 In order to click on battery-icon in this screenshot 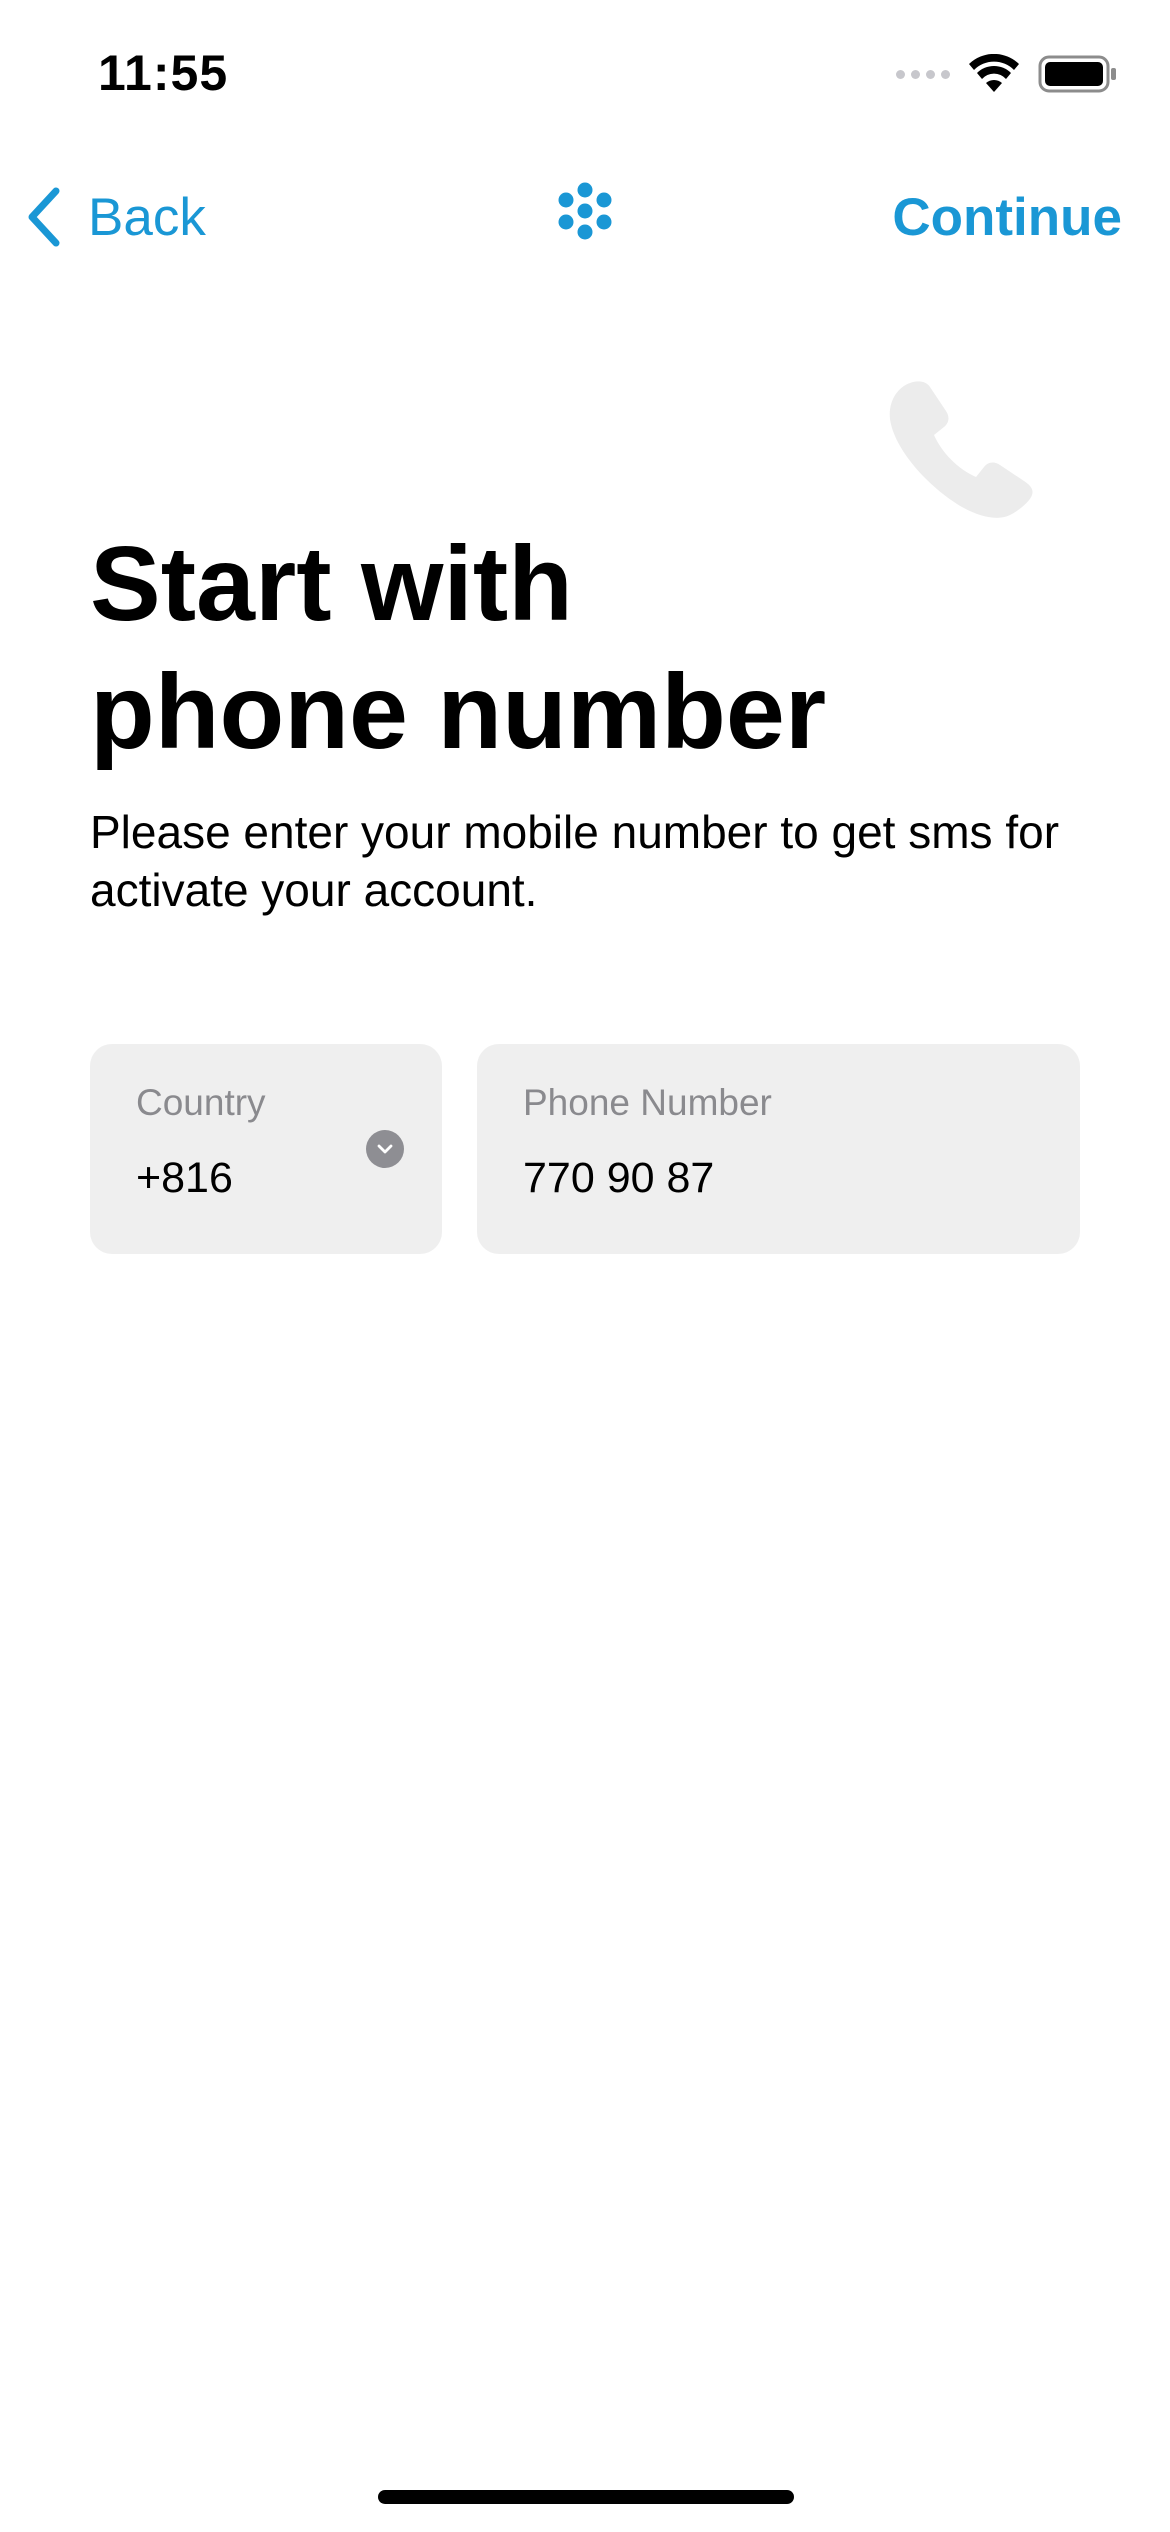, I will do `click(1077, 74)`.